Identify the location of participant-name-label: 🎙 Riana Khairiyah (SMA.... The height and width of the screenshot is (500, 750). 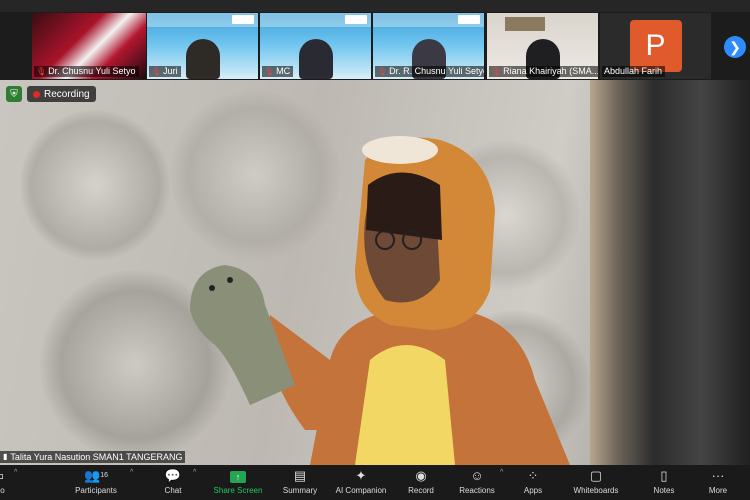
(543, 71).